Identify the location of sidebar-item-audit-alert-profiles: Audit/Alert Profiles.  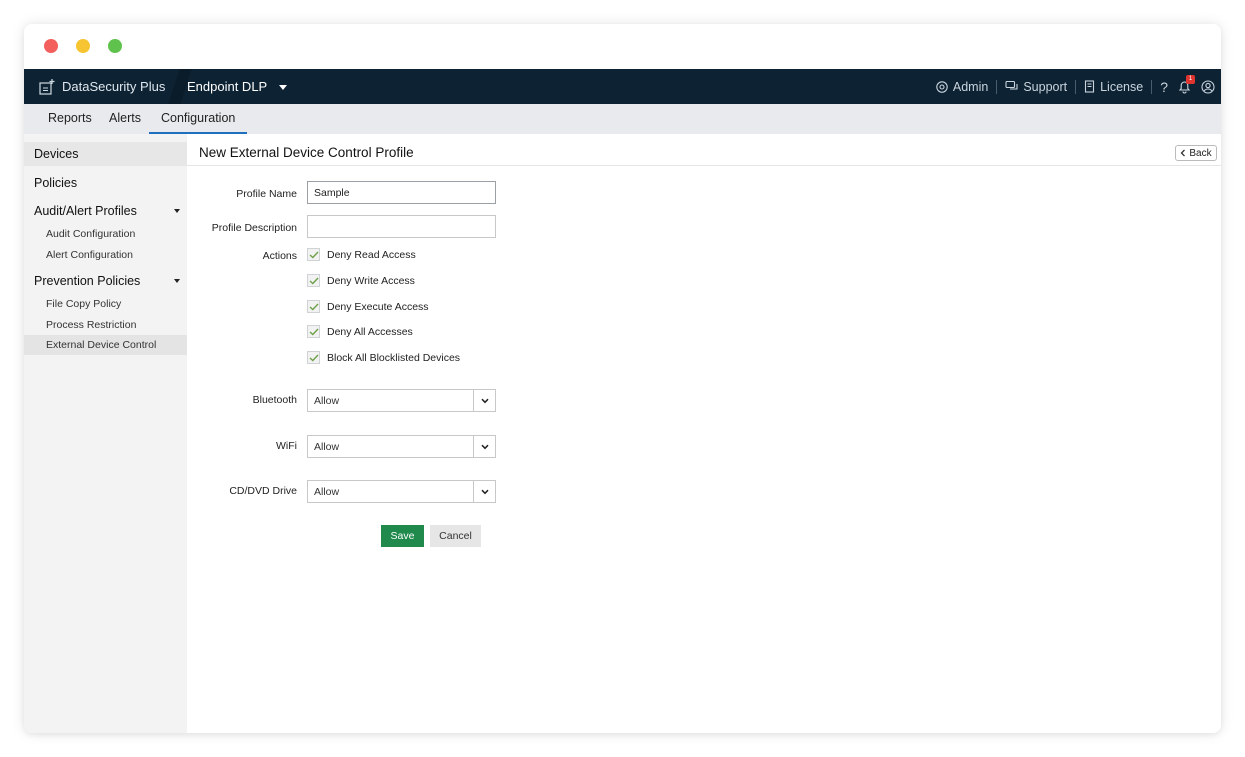
(105, 211).